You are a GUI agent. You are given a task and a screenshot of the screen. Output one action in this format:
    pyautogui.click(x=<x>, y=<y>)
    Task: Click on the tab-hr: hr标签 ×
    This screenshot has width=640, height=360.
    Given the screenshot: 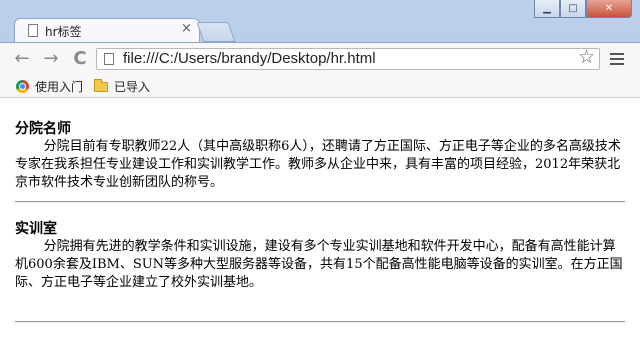 What is the action you would take?
    pyautogui.click(x=107, y=30)
    